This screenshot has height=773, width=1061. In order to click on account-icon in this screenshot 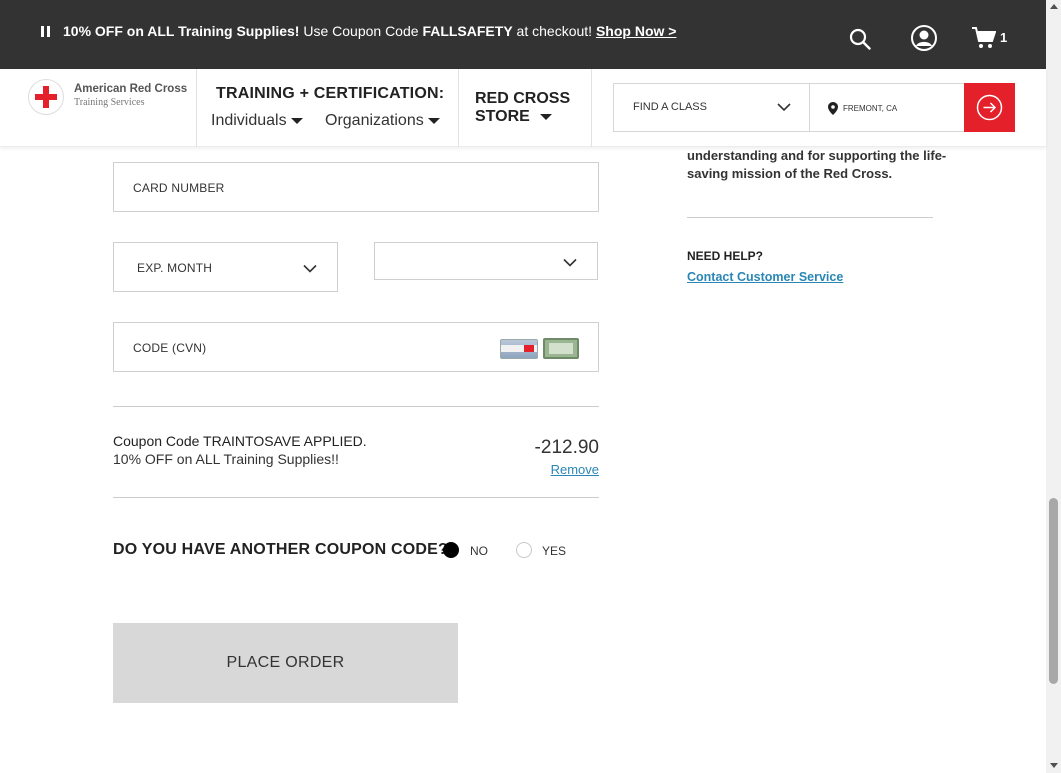, I will do `click(924, 38)`.